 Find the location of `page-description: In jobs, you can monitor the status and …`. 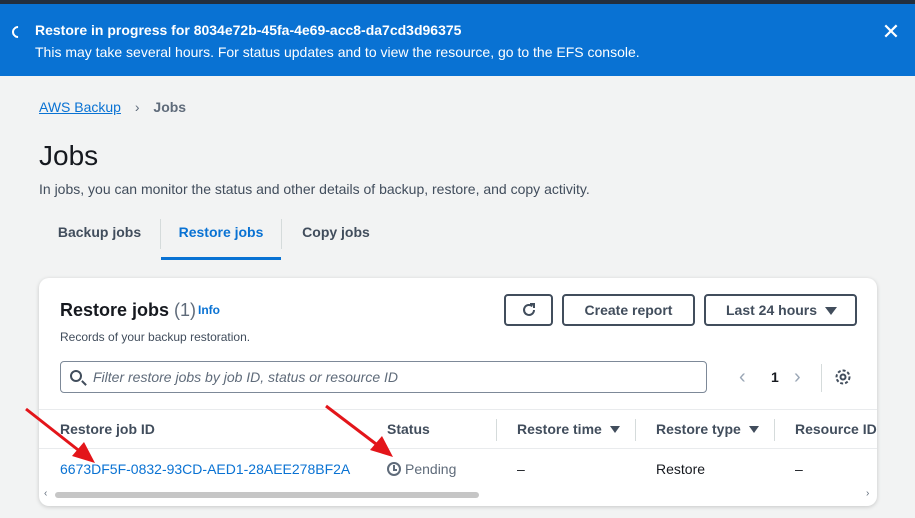

page-description: In jobs, you can monitor the status and … is located at coordinates (314, 189).